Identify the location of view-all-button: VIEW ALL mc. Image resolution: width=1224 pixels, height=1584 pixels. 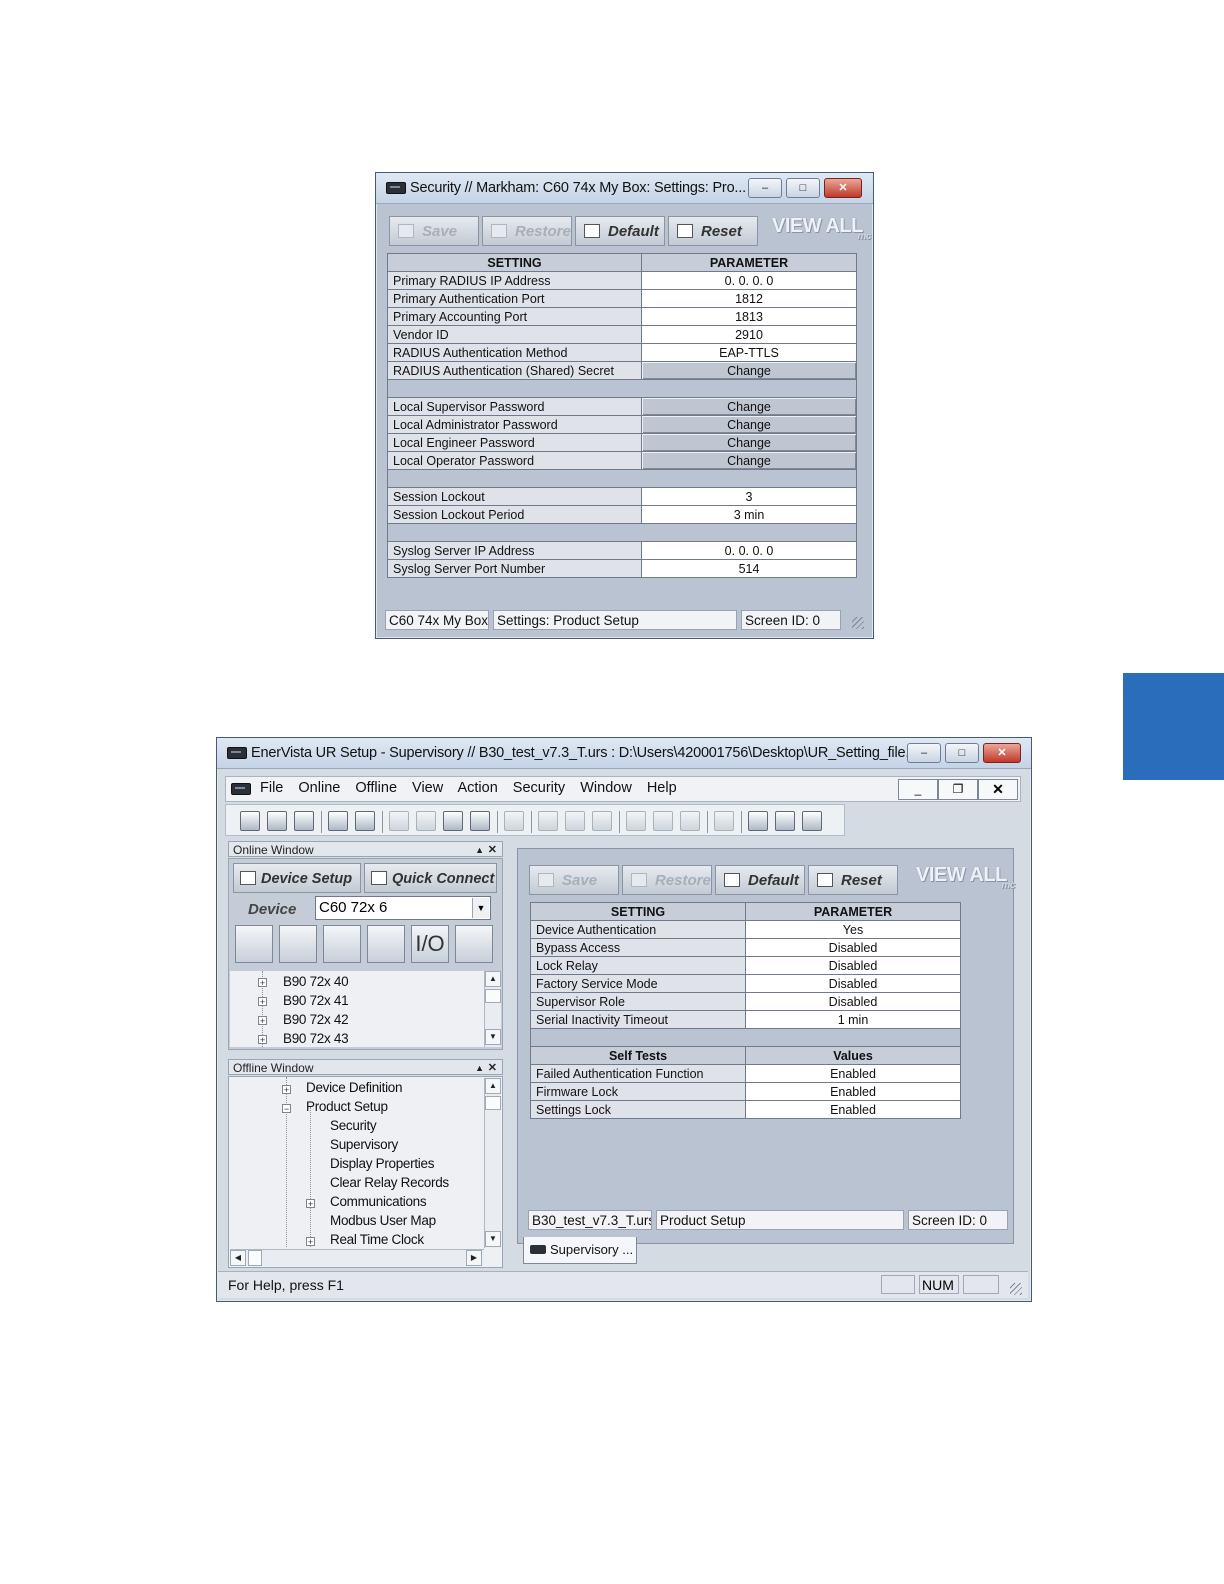
(821, 228).